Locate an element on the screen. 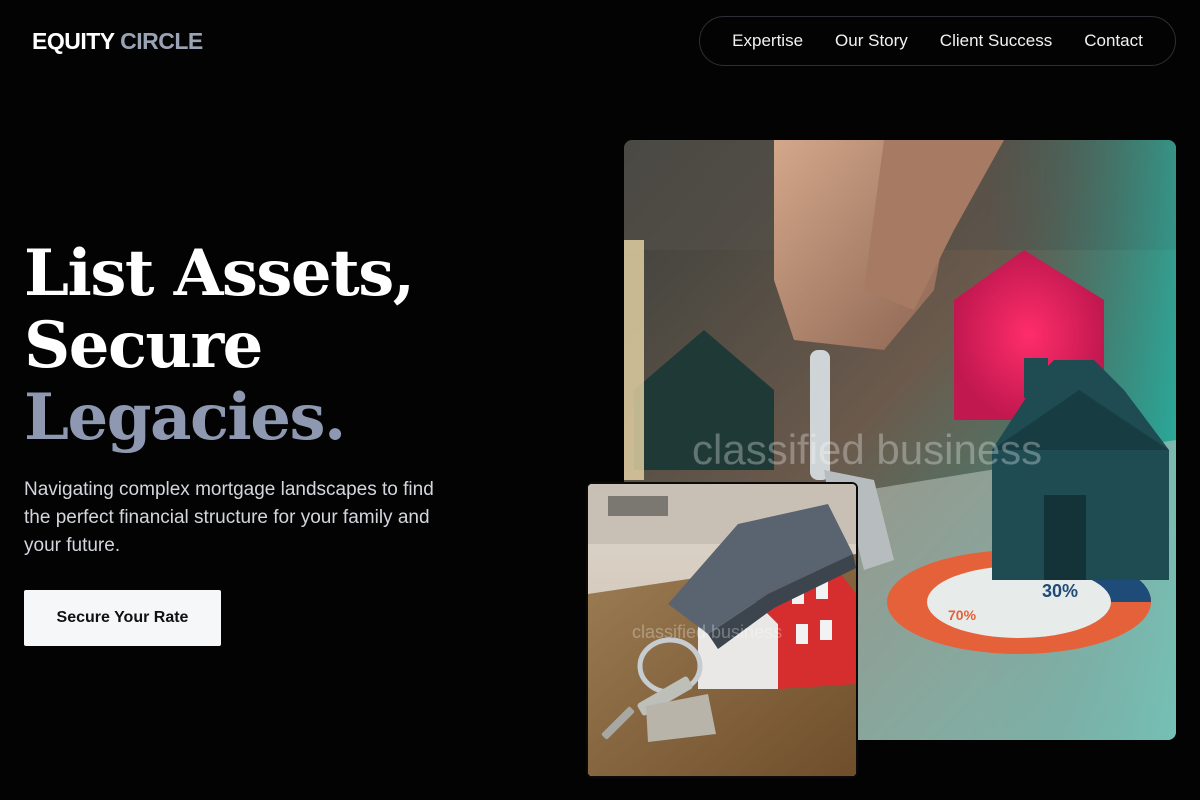  watermark-small: classified business is located at coordinates (707, 632).